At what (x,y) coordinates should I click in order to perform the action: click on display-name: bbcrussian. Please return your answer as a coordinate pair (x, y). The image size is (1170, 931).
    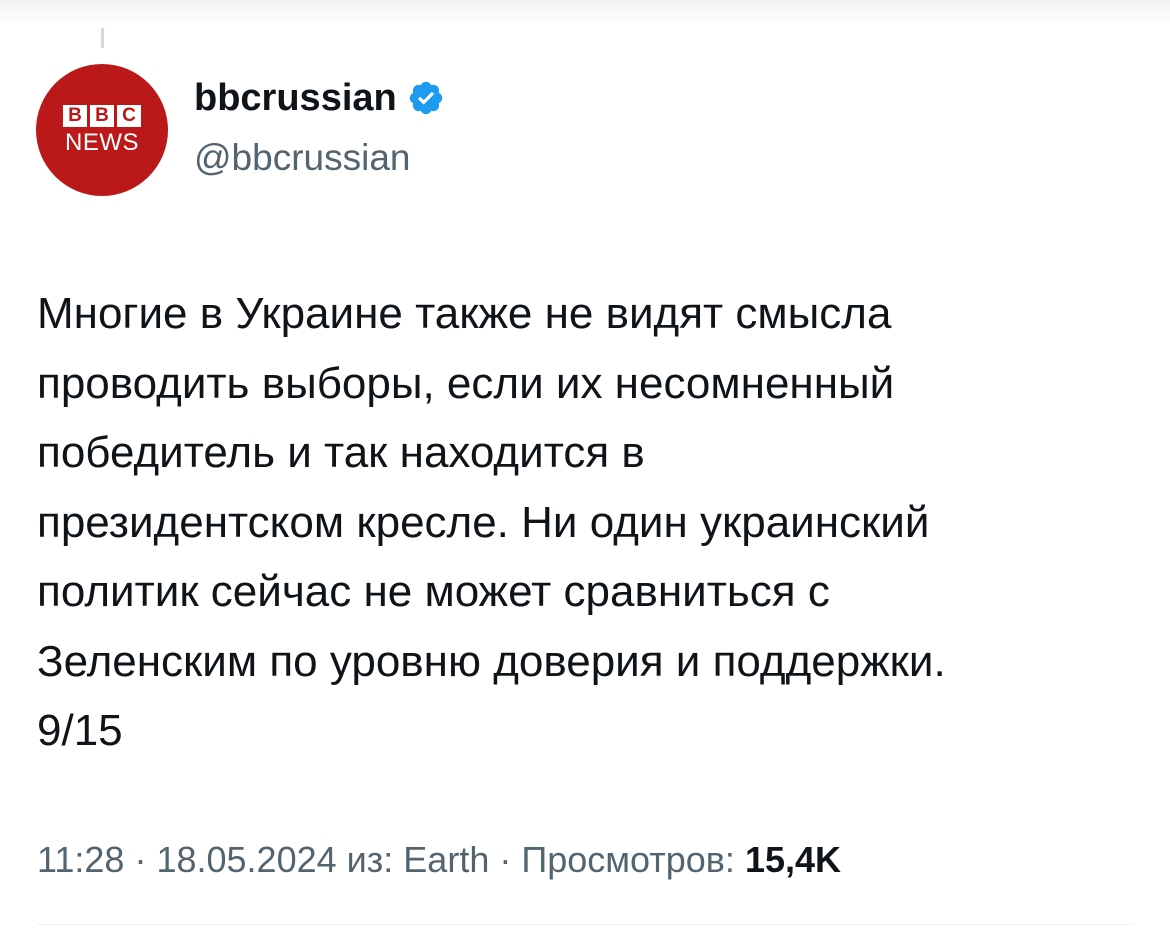
    Looking at the image, I should click on (295, 98).